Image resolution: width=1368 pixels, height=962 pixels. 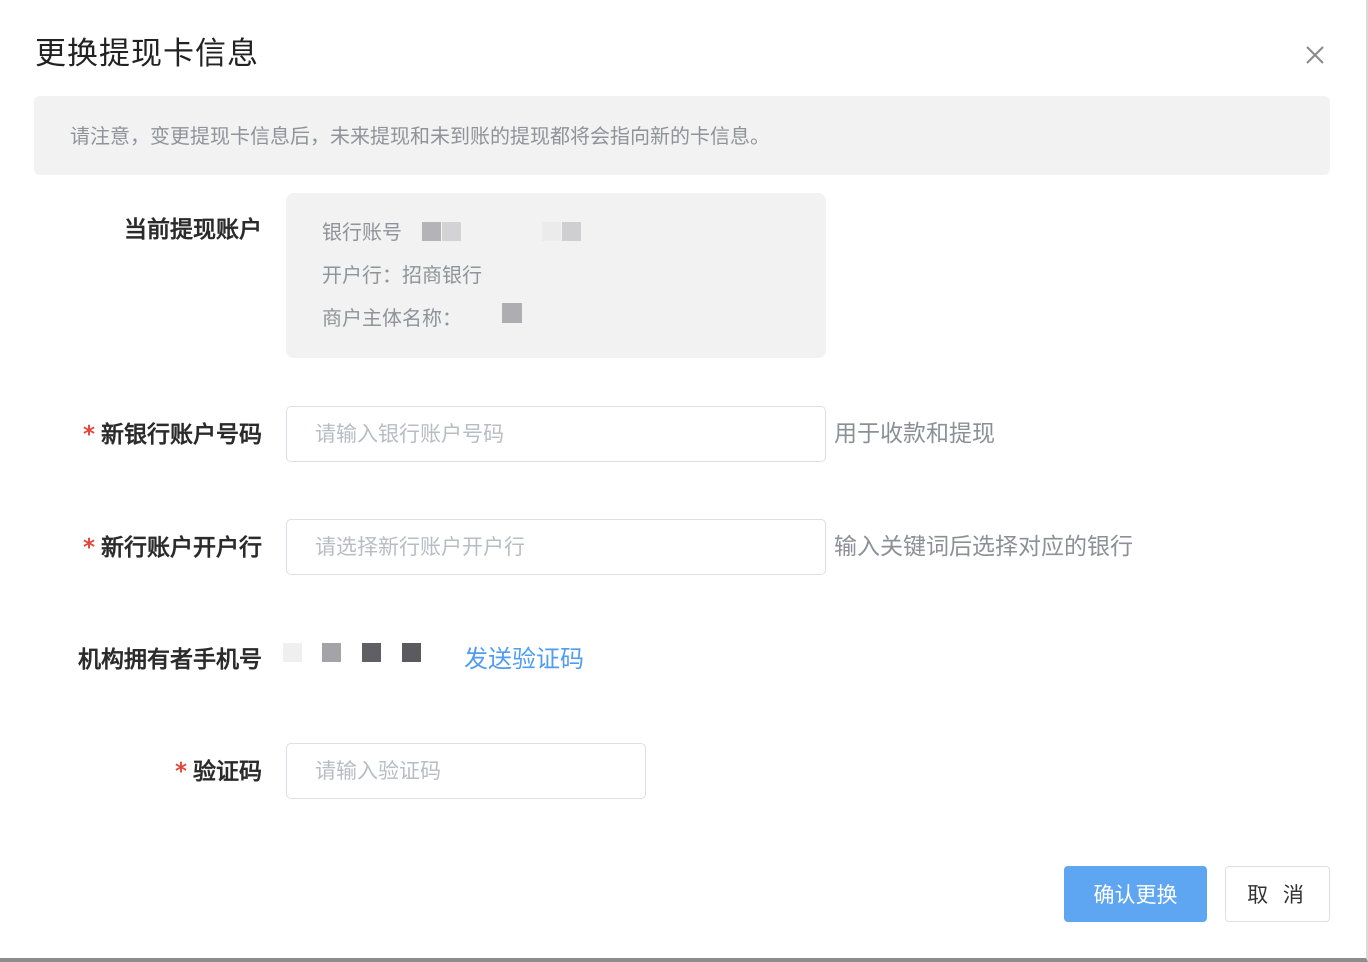 I want to click on send-verification-code-link: 发送验证码, so click(x=524, y=659).